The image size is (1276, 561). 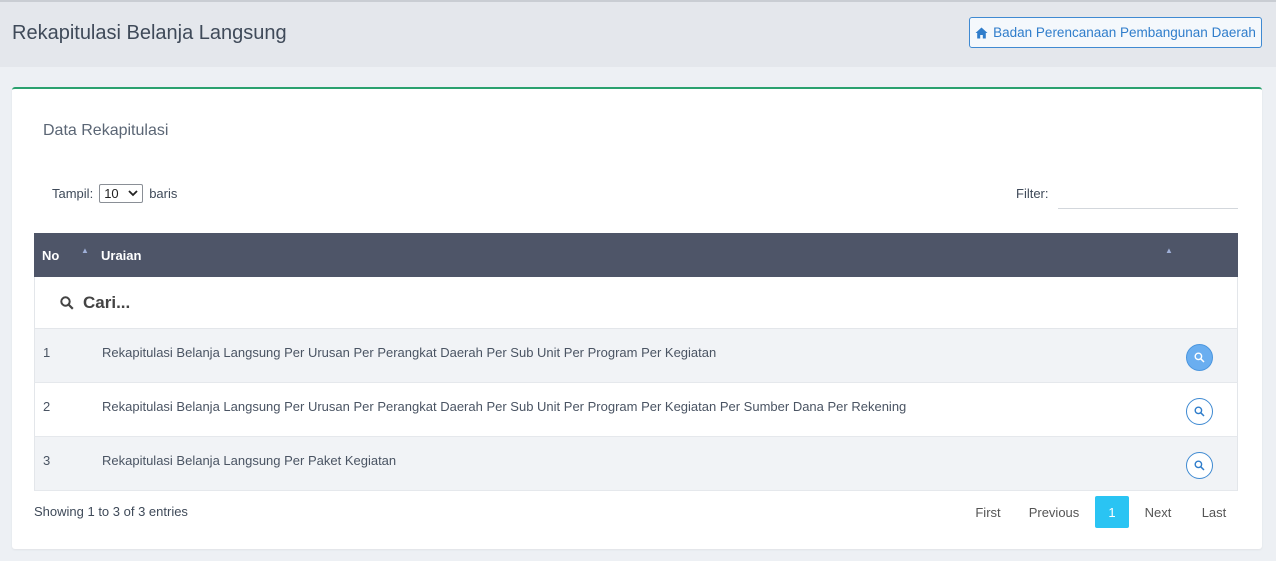 I want to click on page-length-suffix: baris, so click(x=163, y=193).